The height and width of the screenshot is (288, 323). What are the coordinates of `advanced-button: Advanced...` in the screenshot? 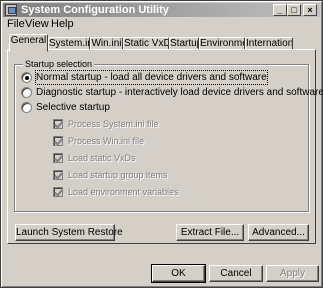 It's located at (278, 232).